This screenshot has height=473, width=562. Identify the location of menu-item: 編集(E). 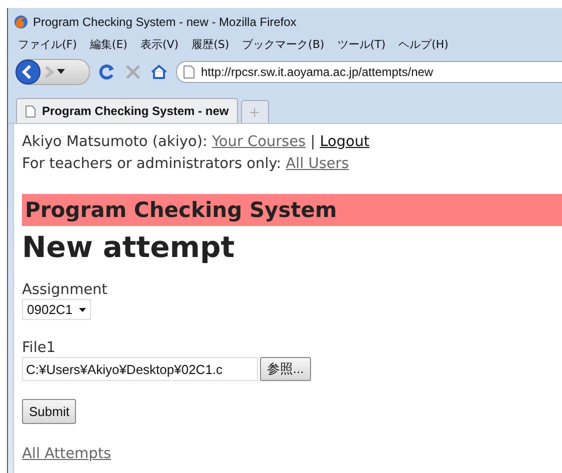
(109, 44).